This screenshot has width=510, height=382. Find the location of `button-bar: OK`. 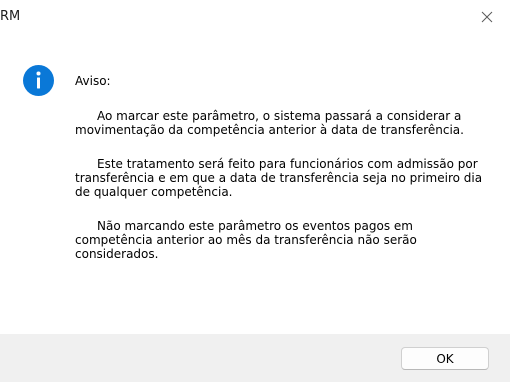

button-bar: OK is located at coordinates (255, 358).